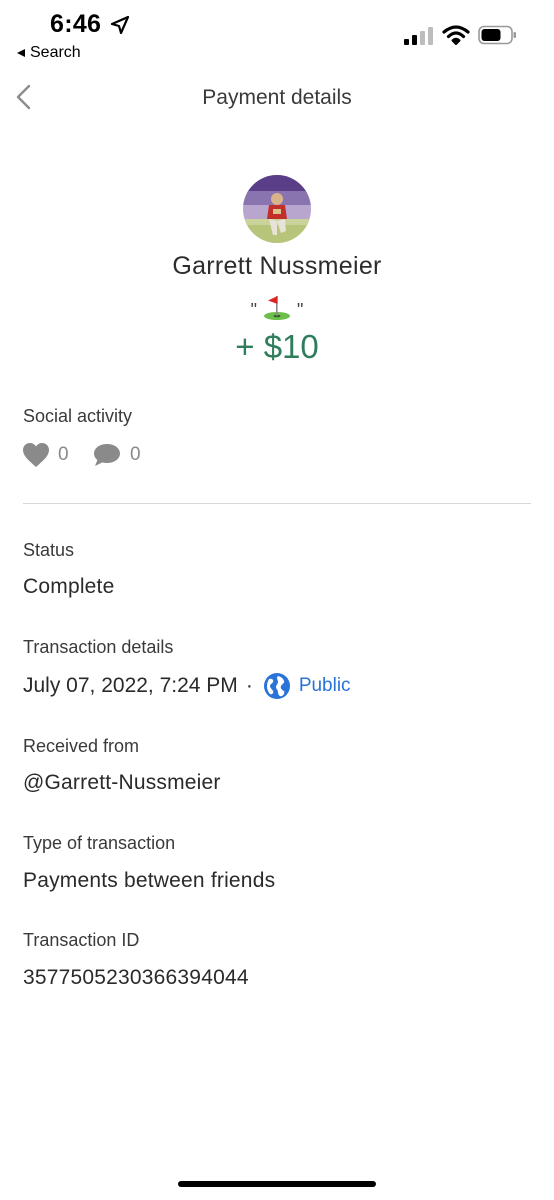 The height and width of the screenshot is (1200, 554). Describe the element at coordinates (277, 1184) in the screenshot. I see `home-indicator` at that location.